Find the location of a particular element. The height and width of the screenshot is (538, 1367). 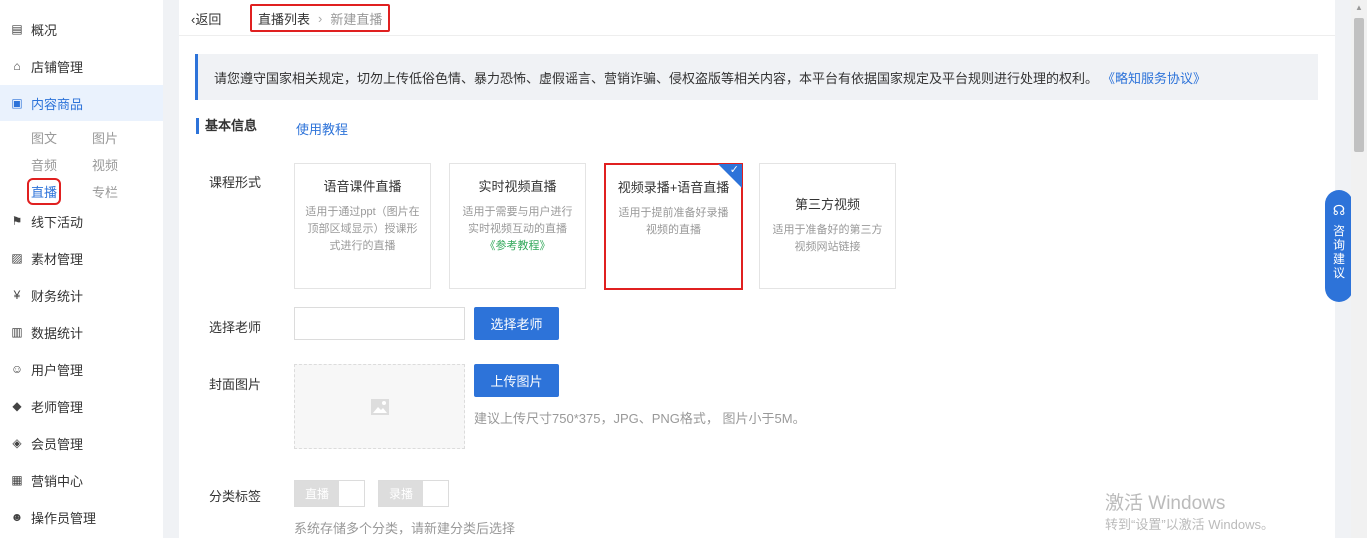

course-card-voice: 语音课件直播 适用于通过ppt（图片在顶部区域显示）授课形式进行的直播 is located at coordinates (362, 226).